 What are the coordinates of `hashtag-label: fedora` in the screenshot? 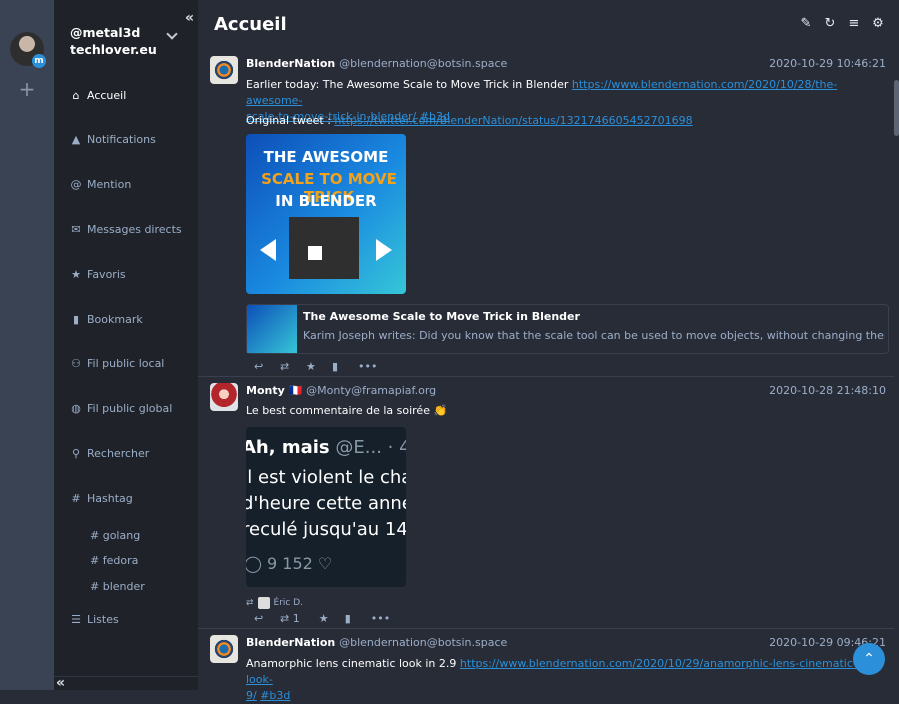 It's located at (120, 560).